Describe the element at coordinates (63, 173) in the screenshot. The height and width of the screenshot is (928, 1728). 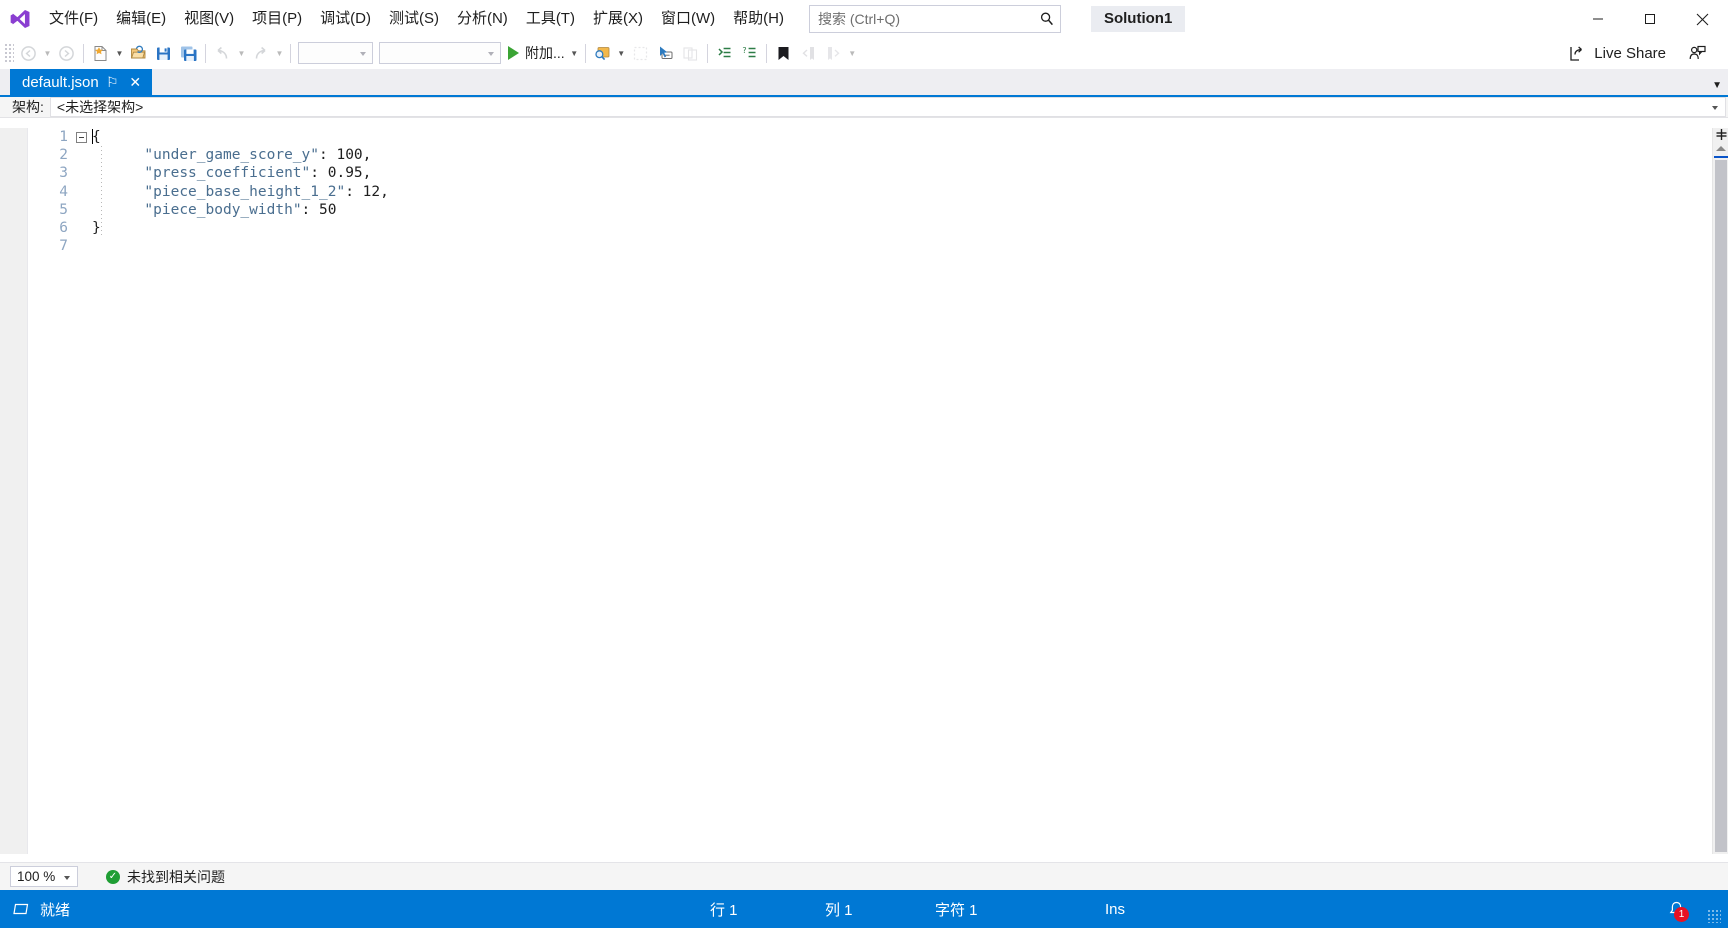
I see `line-number: 3` at that location.